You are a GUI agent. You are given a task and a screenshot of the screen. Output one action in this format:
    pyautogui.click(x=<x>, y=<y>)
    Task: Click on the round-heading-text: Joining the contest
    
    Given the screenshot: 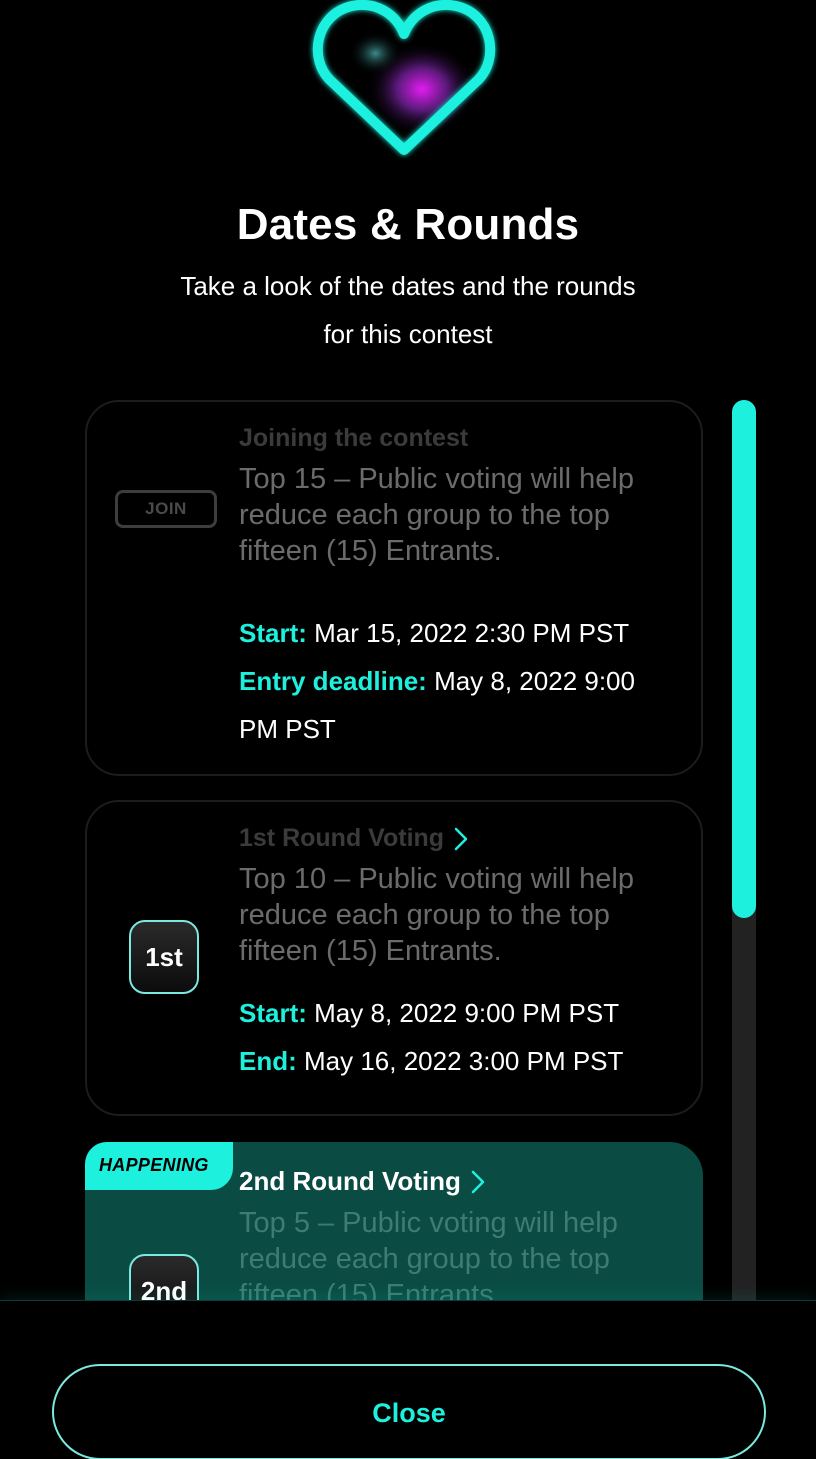 What is the action you would take?
    pyautogui.click(x=354, y=438)
    